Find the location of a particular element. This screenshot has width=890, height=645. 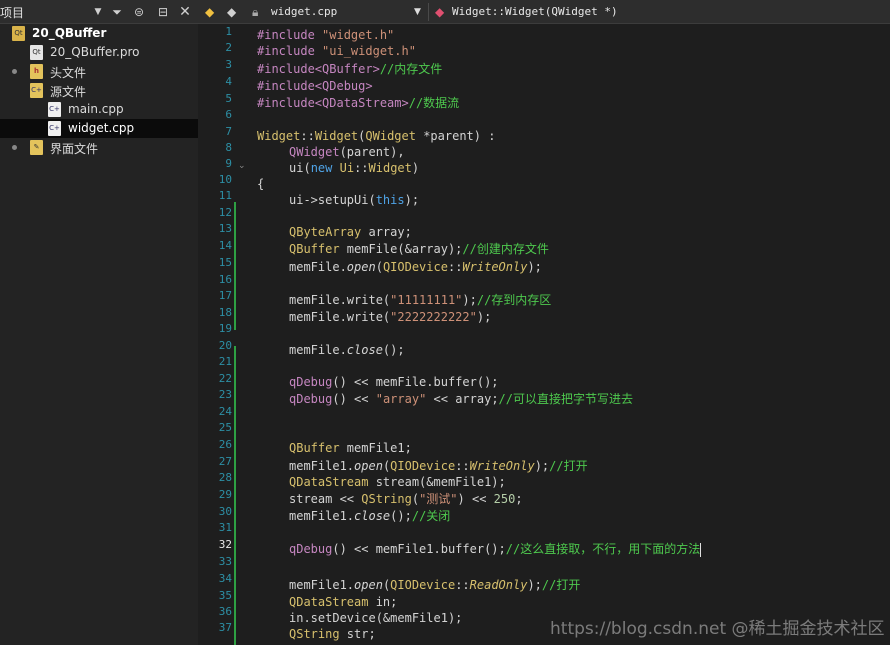

header-folder-icon: h is located at coordinates (36, 71).